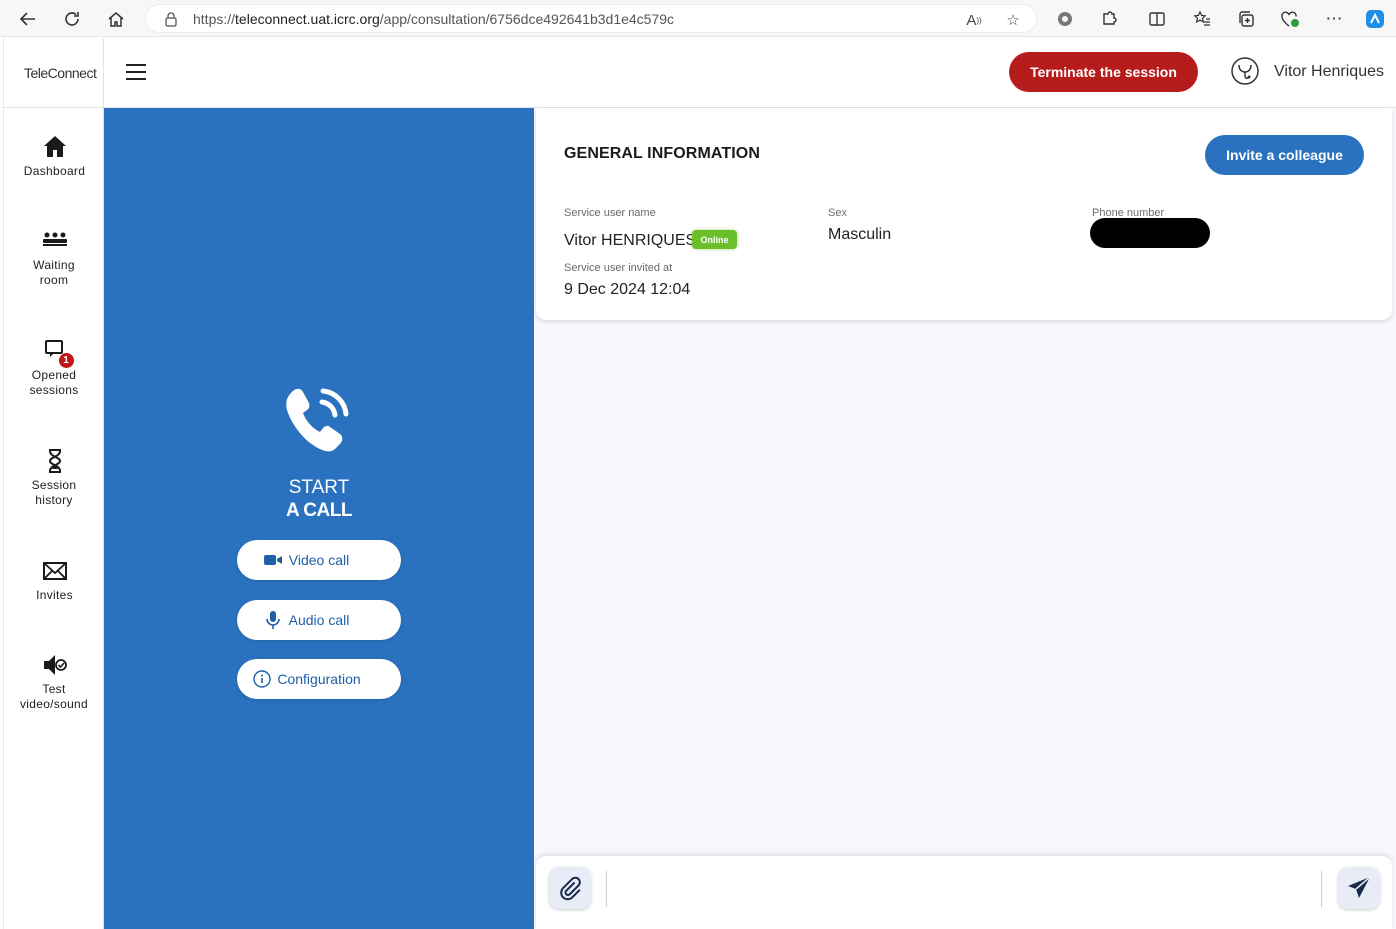 Image resolution: width=1396 pixels, height=929 pixels. What do you see at coordinates (1157, 19) in the screenshot?
I see `split-screen-icon` at bounding box center [1157, 19].